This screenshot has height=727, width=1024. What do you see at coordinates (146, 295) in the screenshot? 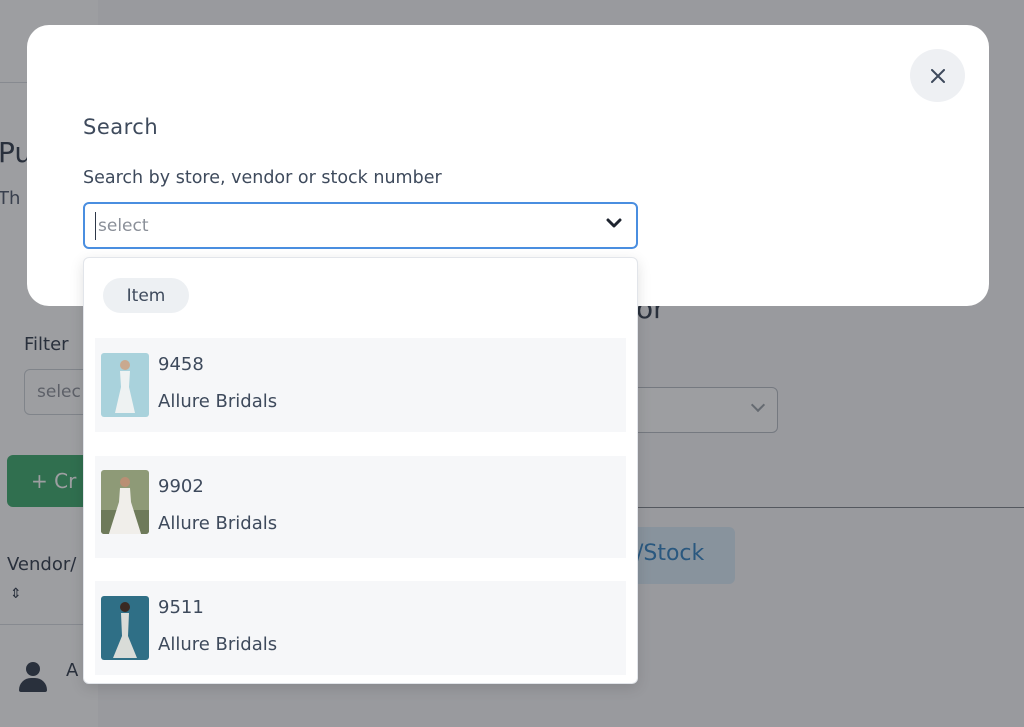
I see `group-label-item: Item` at bounding box center [146, 295].